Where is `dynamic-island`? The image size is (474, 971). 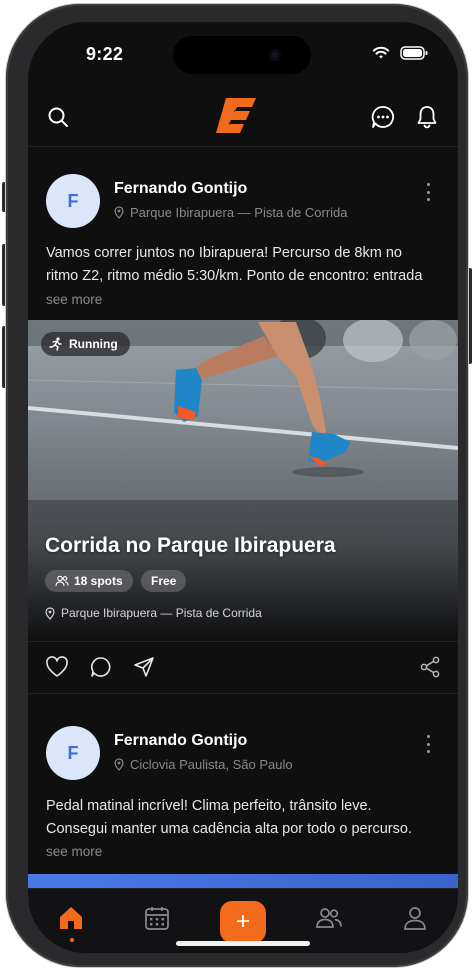 dynamic-island is located at coordinates (242, 55).